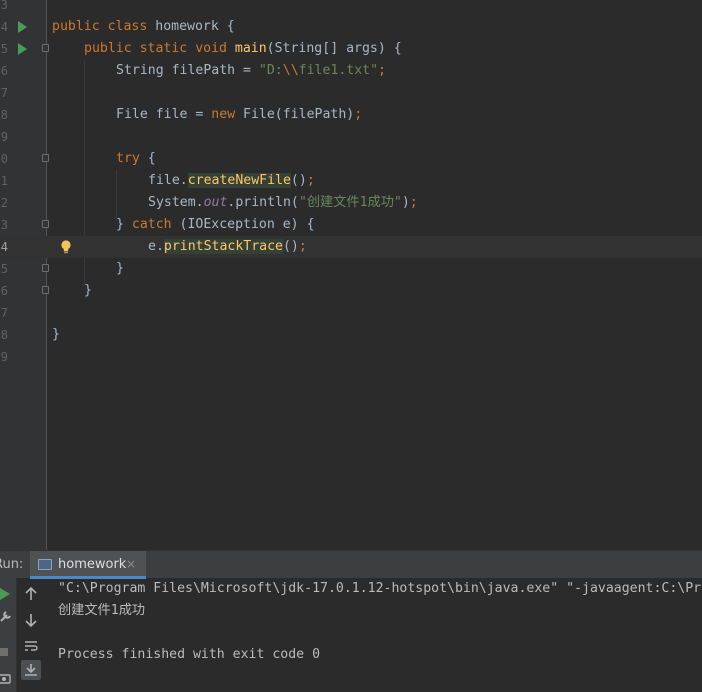  Describe the element at coordinates (31, 594) in the screenshot. I see `arrow-up-icon` at that location.